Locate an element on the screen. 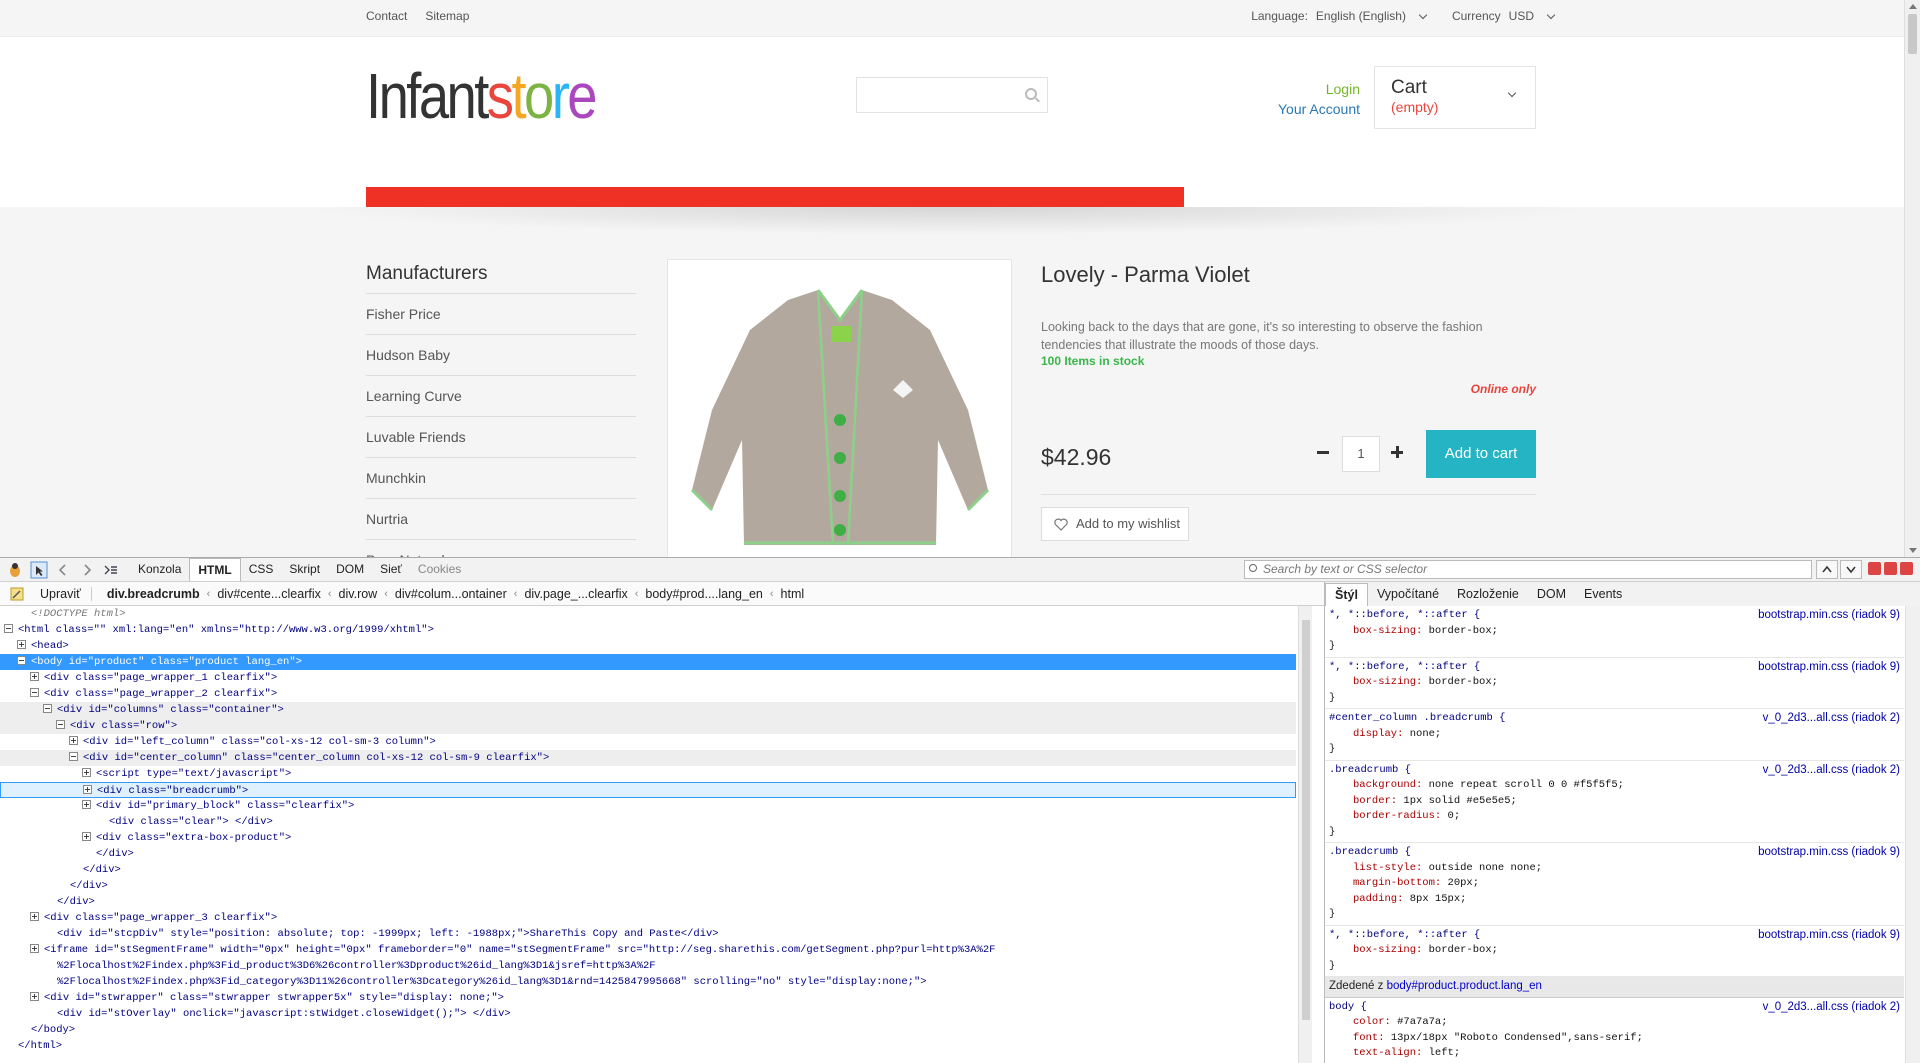 This screenshot has width=1920, height=1063. css-property: text-align: left; is located at coordinates (1614, 1054).